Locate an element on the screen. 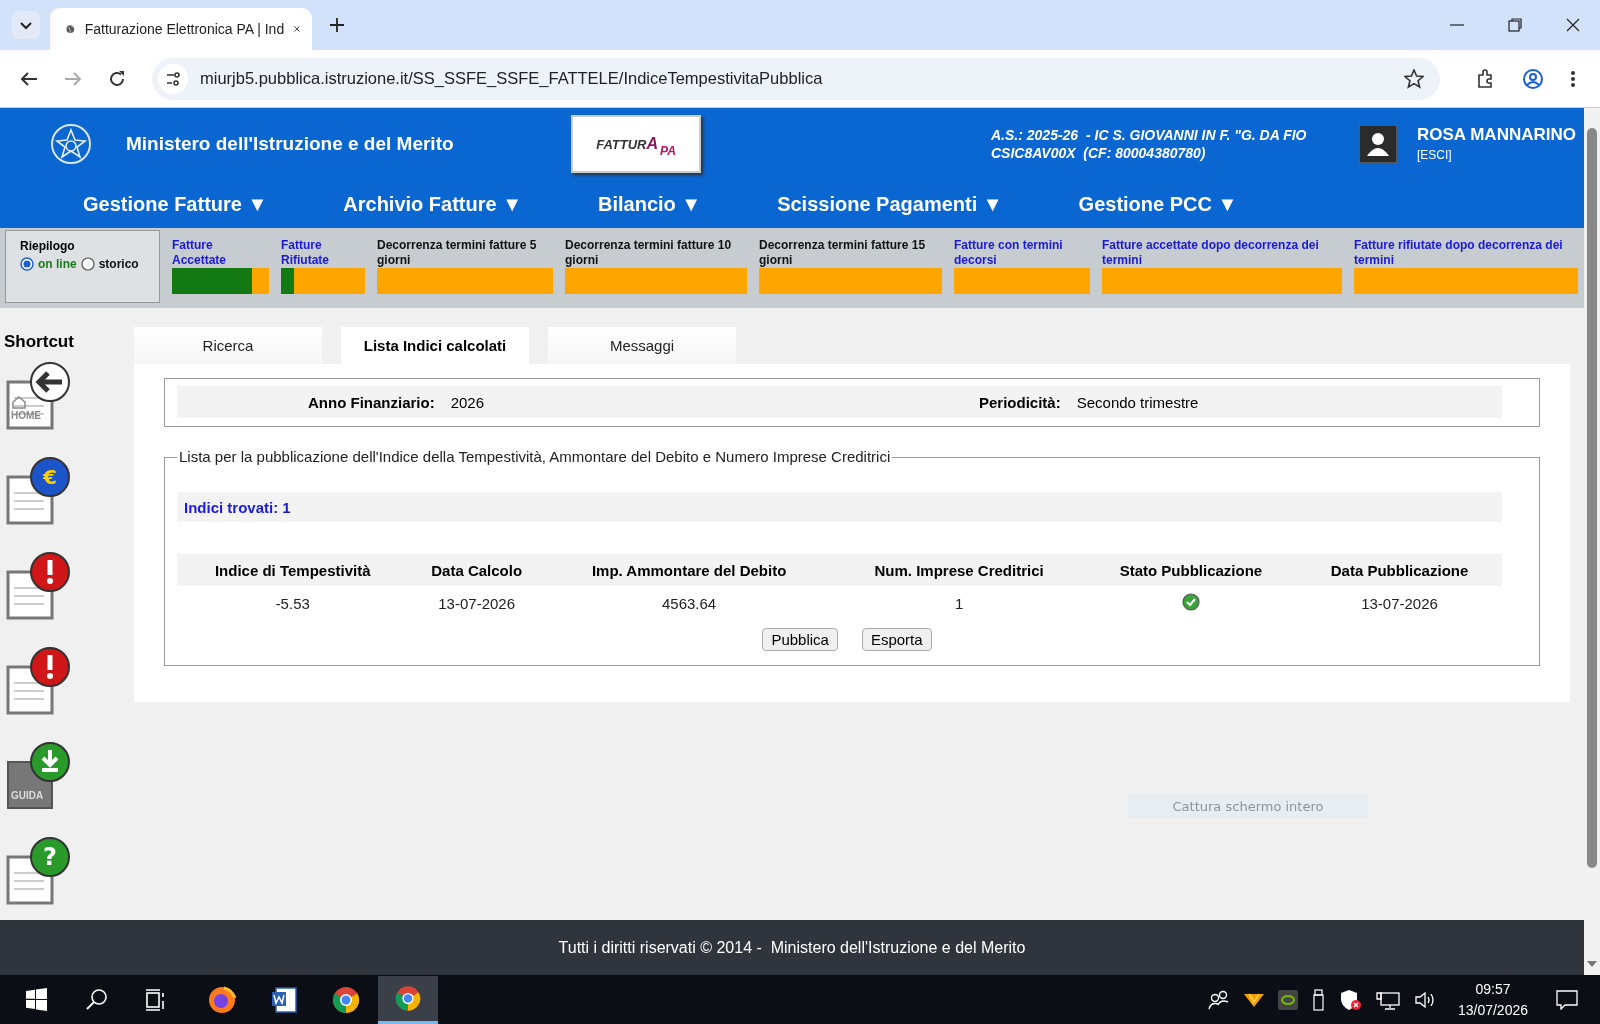 The image size is (1600, 1024). column-header: Data Pubblicazione is located at coordinates (1399, 570).